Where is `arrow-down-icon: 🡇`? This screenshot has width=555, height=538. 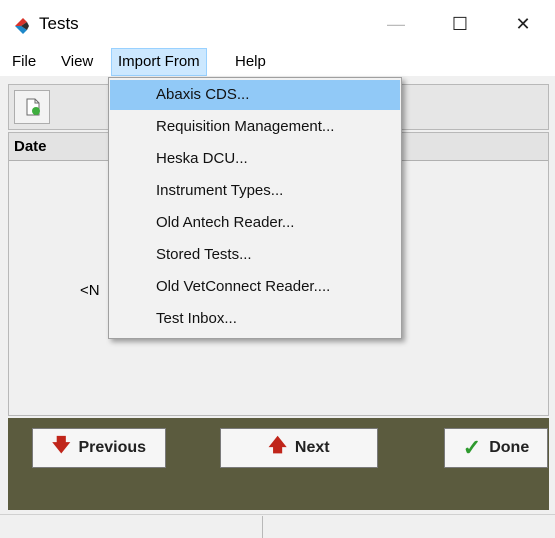 arrow-down-icon: 🡇 is located at coordinates (61, 445).